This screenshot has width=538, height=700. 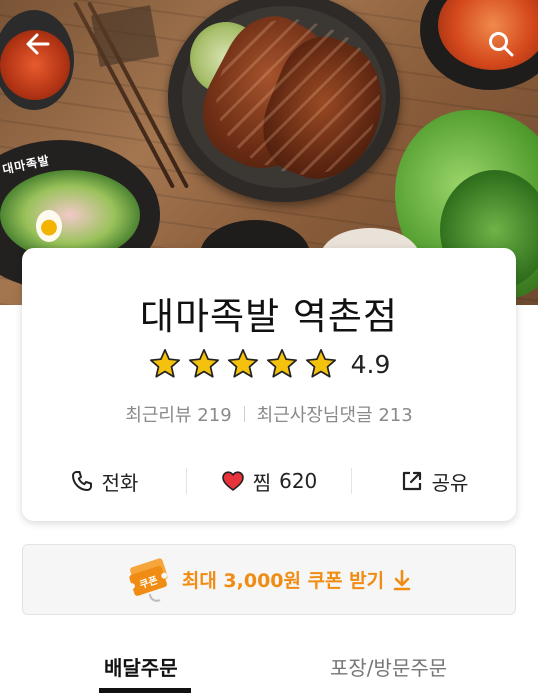 What do you see at coordinates (395, 415) in the screenshot?
I see `owner-reply-count: 213` at bounding box center [395, 415].